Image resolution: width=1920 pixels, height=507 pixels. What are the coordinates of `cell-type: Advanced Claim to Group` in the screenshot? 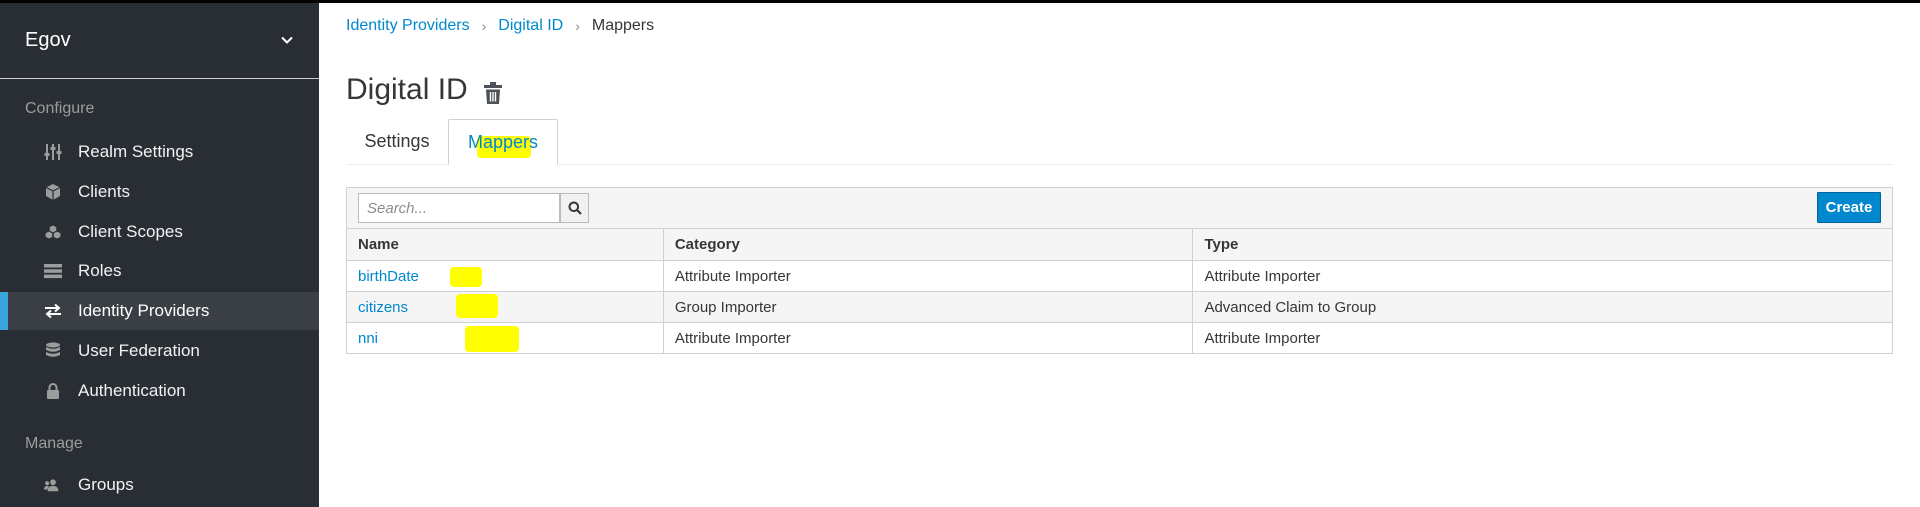 It's located at (1542, 307).